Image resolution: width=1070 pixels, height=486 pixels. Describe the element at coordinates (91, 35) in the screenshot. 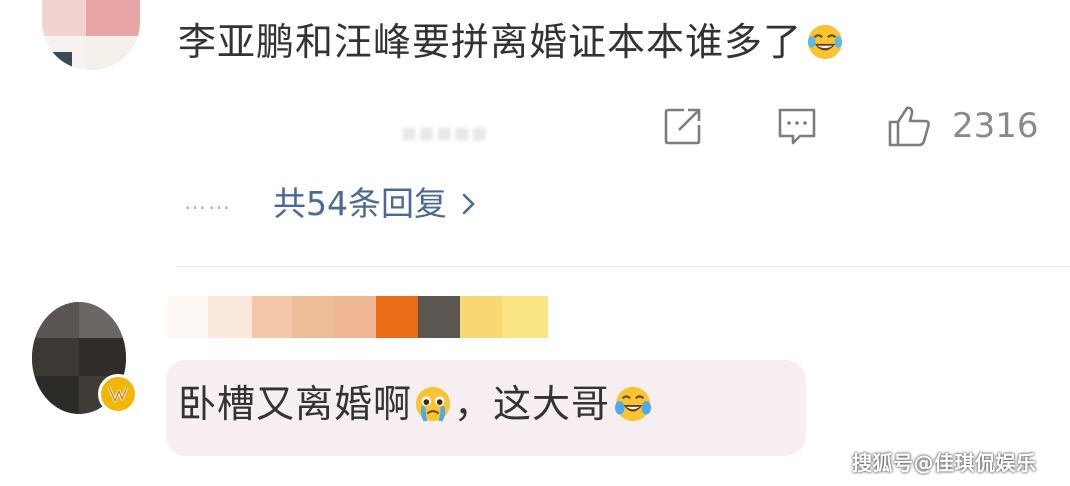

I see `avatar` at that location.